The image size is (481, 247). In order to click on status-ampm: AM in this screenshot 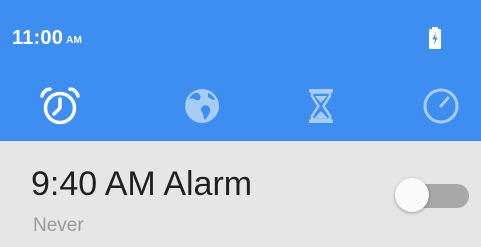, I will do `click(74, 40)`.